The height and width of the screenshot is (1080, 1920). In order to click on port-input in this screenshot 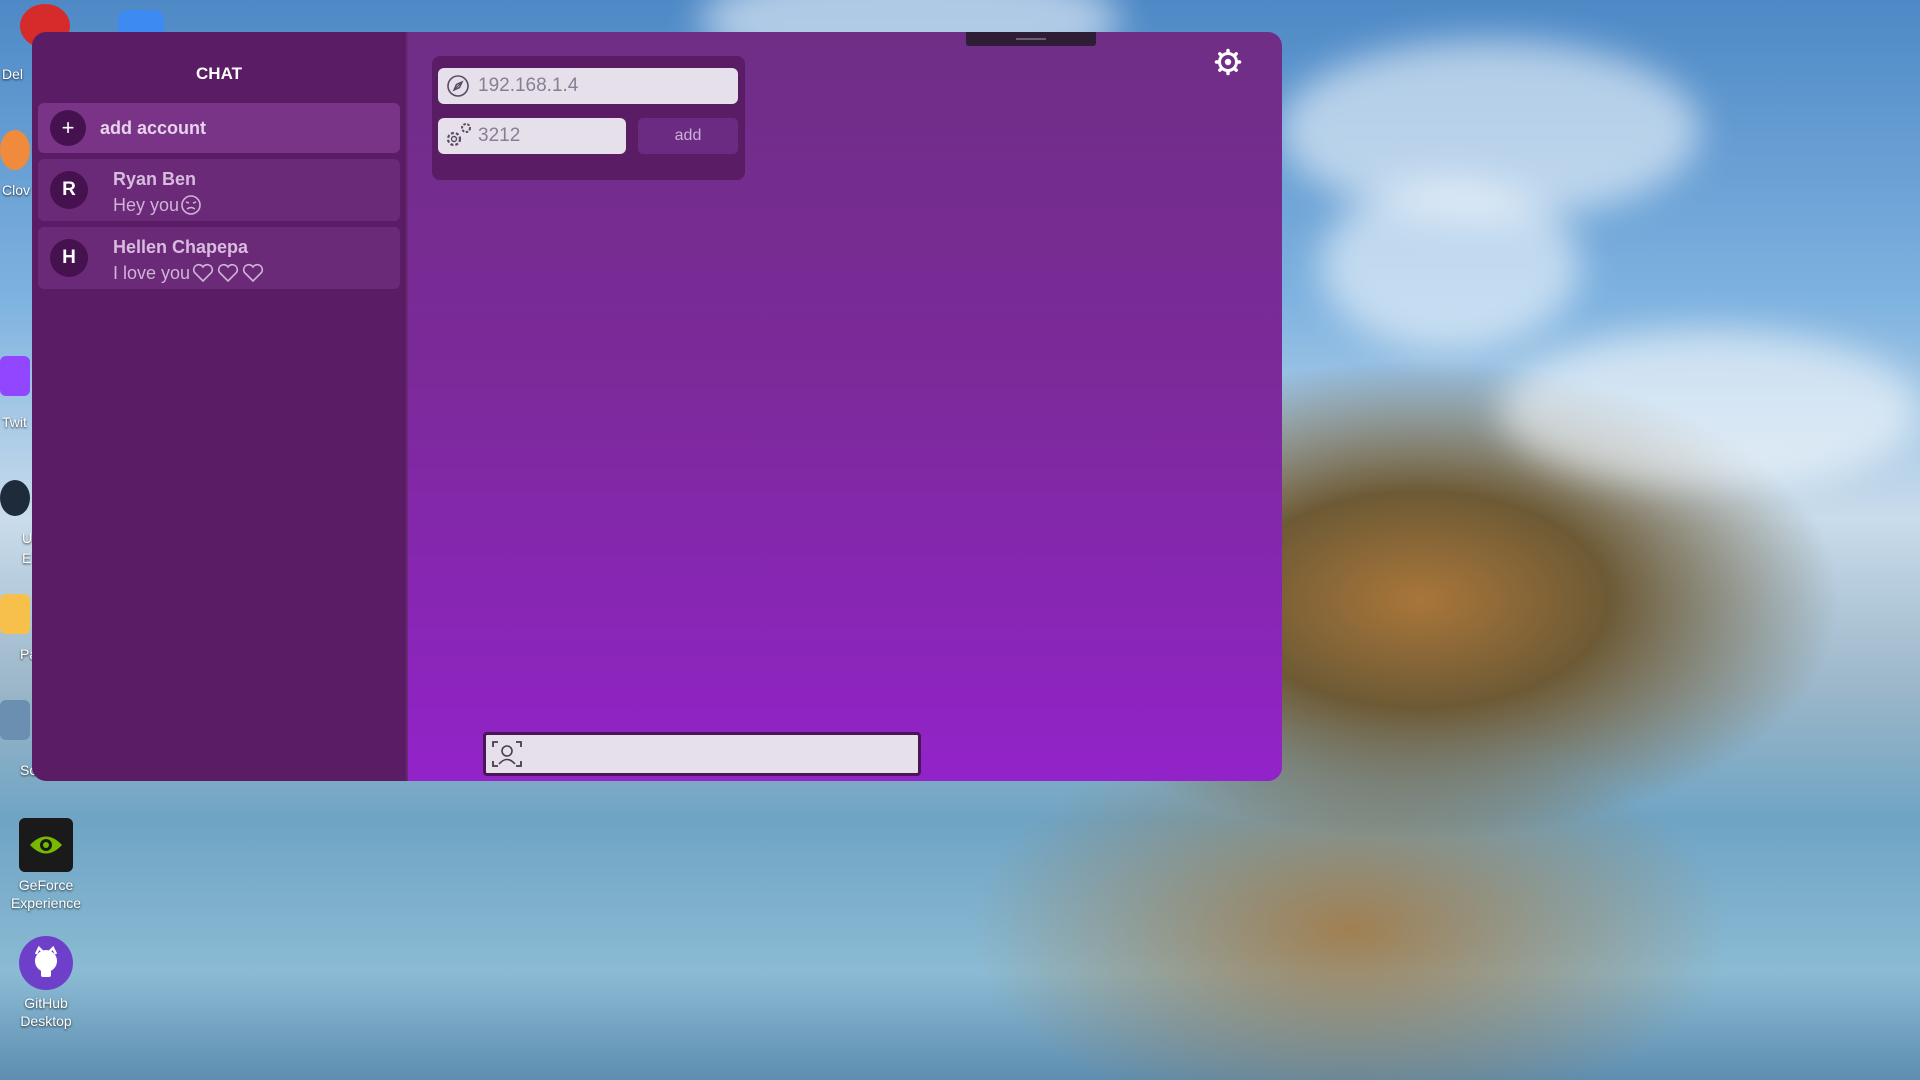, I will do `click(552, 136)`.